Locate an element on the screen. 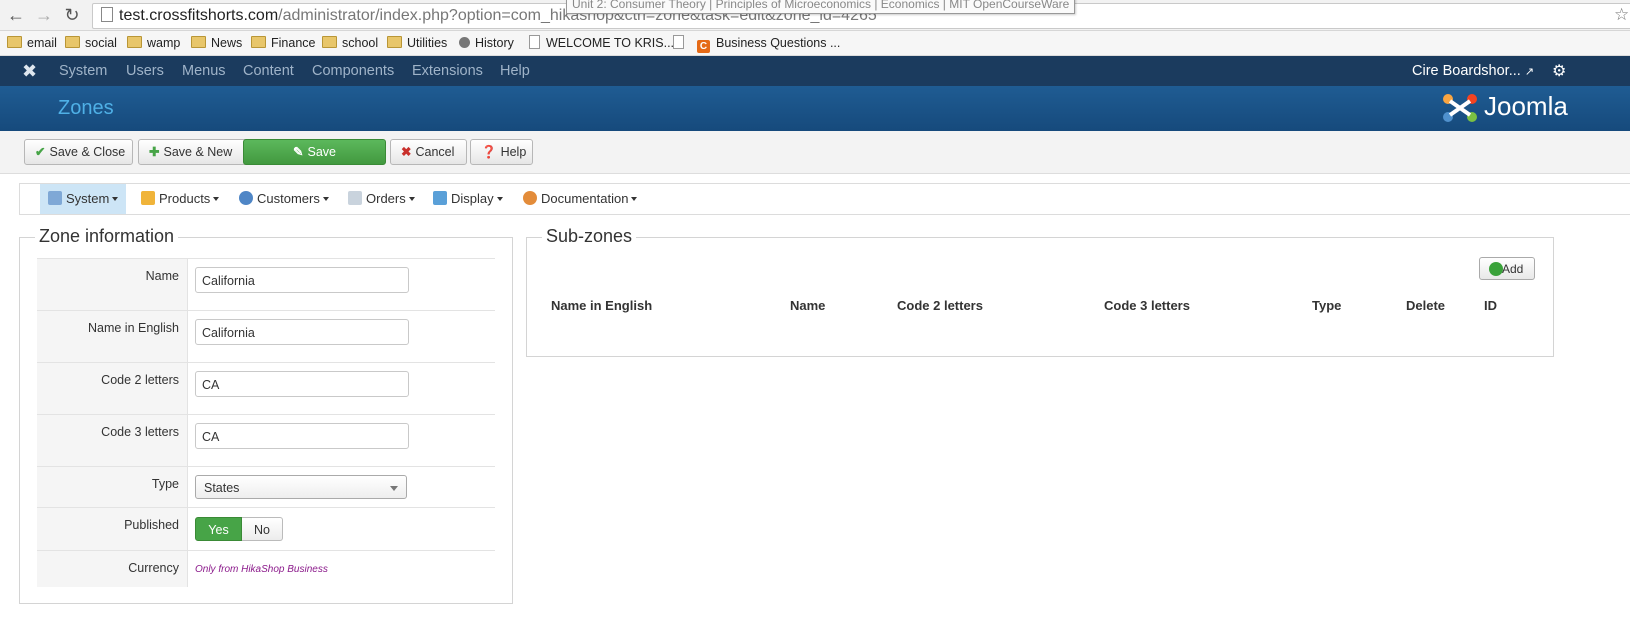 The image size is (1630, 638). currency-label-cell: Currency is located at coordinates (112, 569).